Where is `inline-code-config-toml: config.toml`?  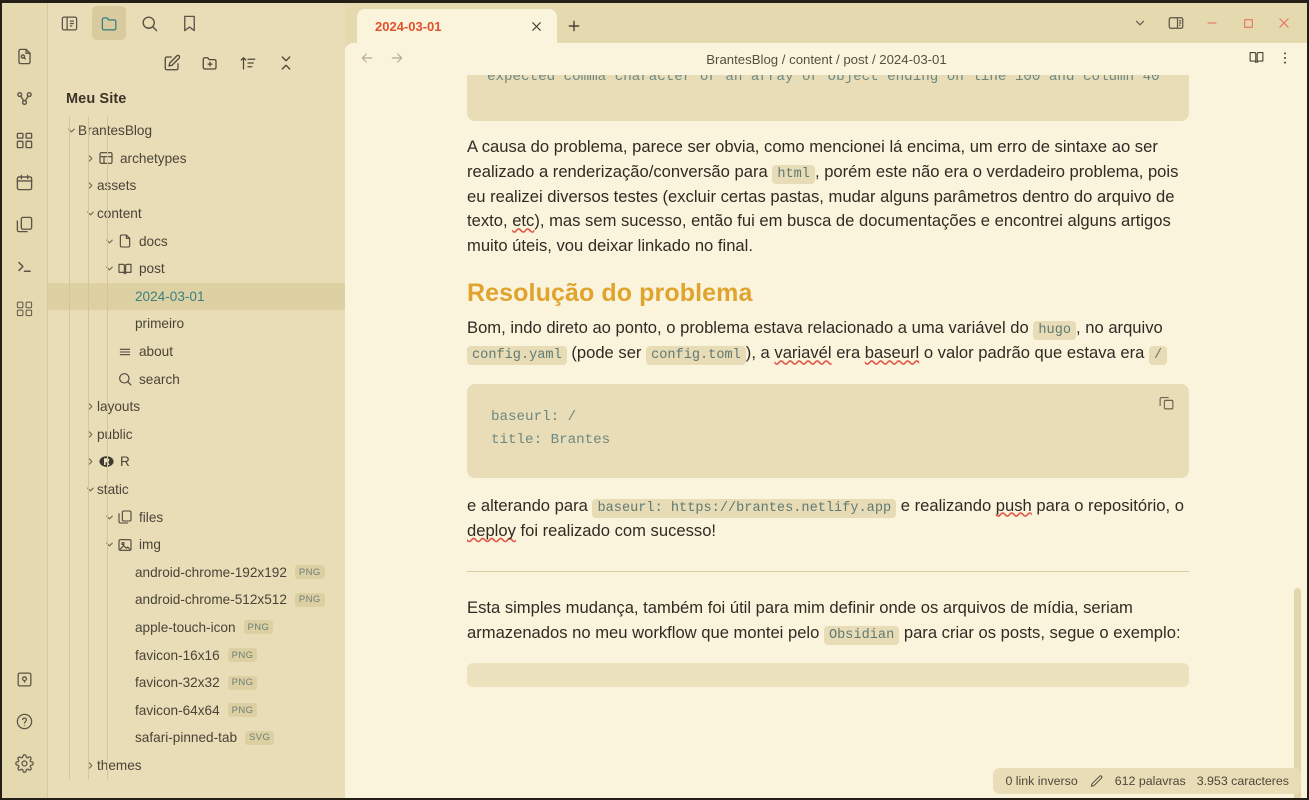 inline-code-config-toml: config.toml is located at coordinates (696, 356).